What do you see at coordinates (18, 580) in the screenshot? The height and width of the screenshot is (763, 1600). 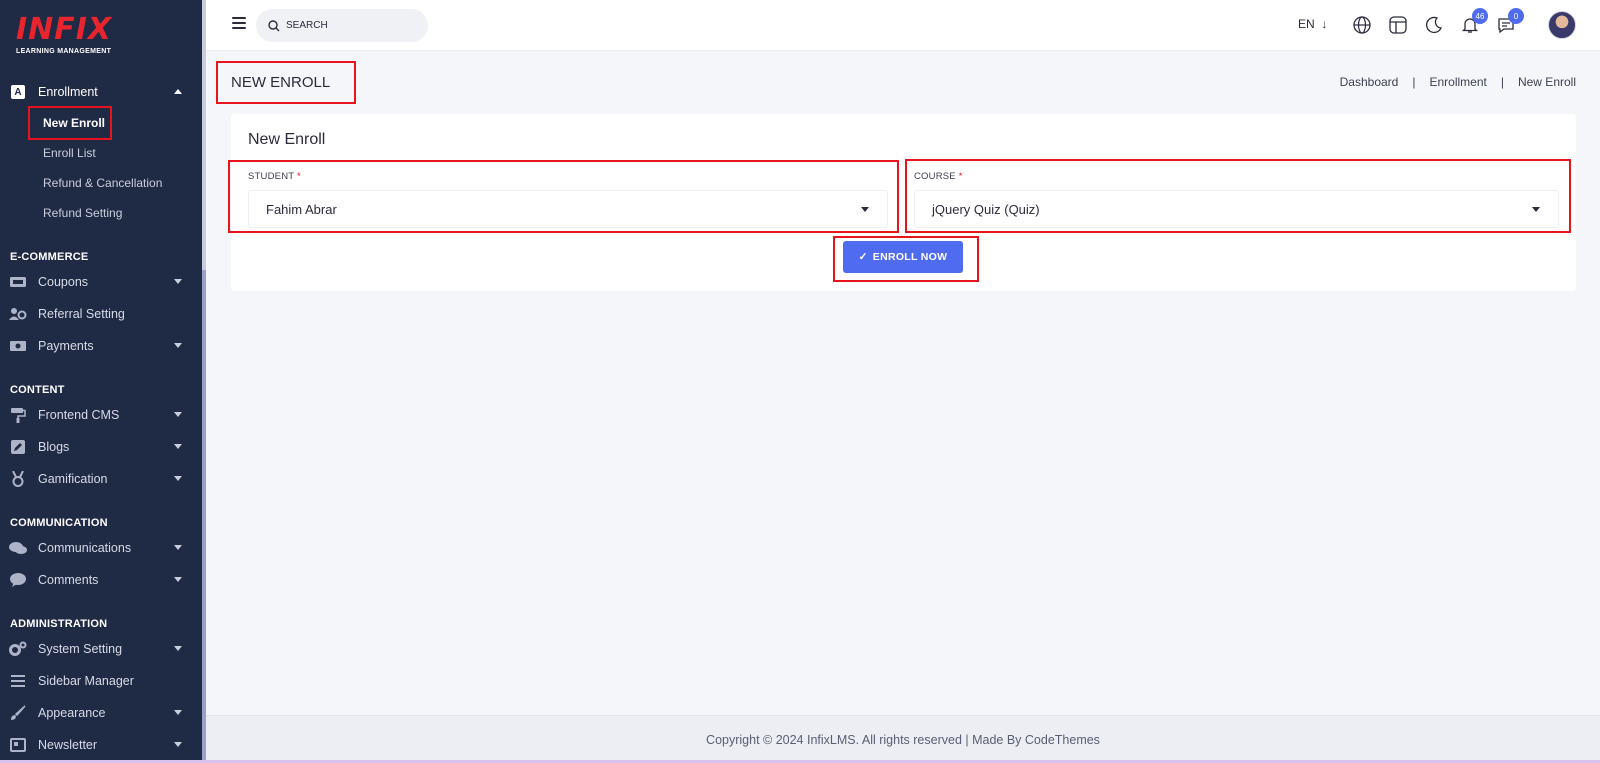 I see `comment-icon` at bounding box center [18, 580].